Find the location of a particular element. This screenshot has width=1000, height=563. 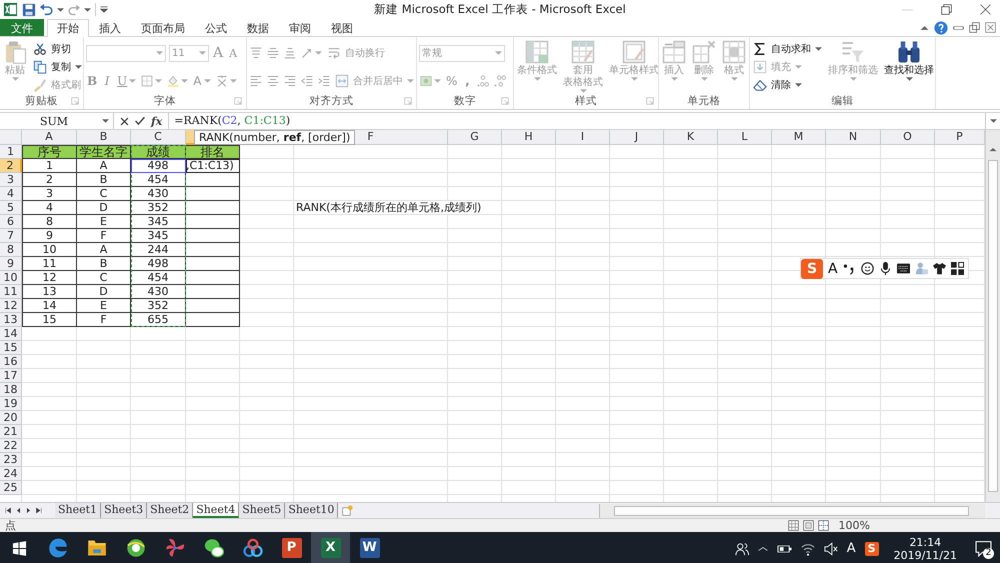

ribbon-button: 复制 is located at coordinates (57, 66).